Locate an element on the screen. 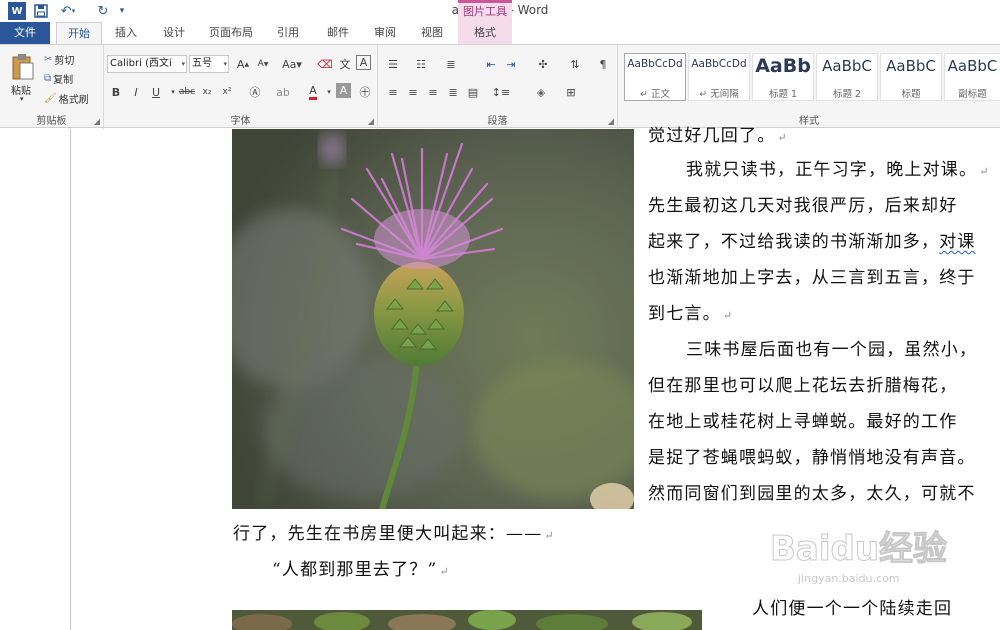 The image size is (1000, 630). baidu-watermark: Baidu经验 jingyan.baidu.com is located at coordinates (868, 555).